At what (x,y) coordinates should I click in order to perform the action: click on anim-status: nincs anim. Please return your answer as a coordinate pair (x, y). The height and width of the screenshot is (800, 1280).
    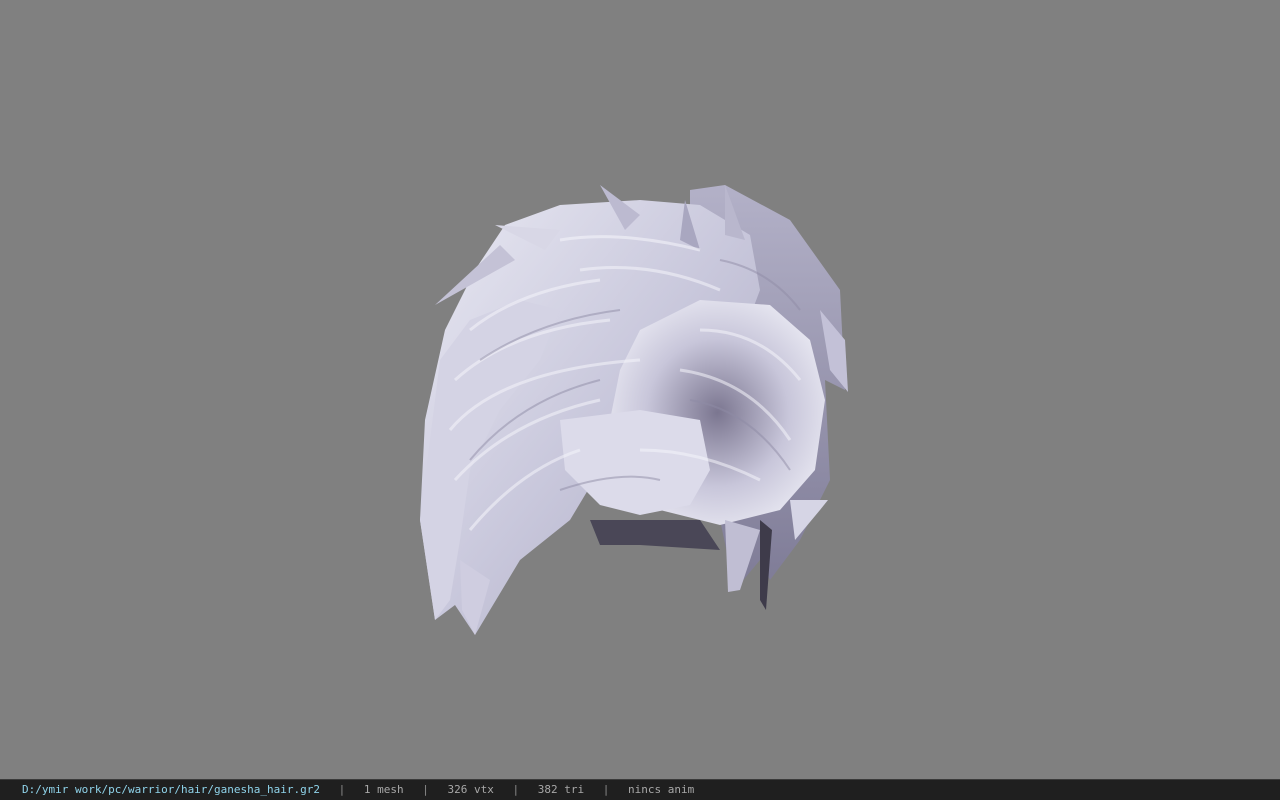
    Looking at the image, I should click on (661, 789).